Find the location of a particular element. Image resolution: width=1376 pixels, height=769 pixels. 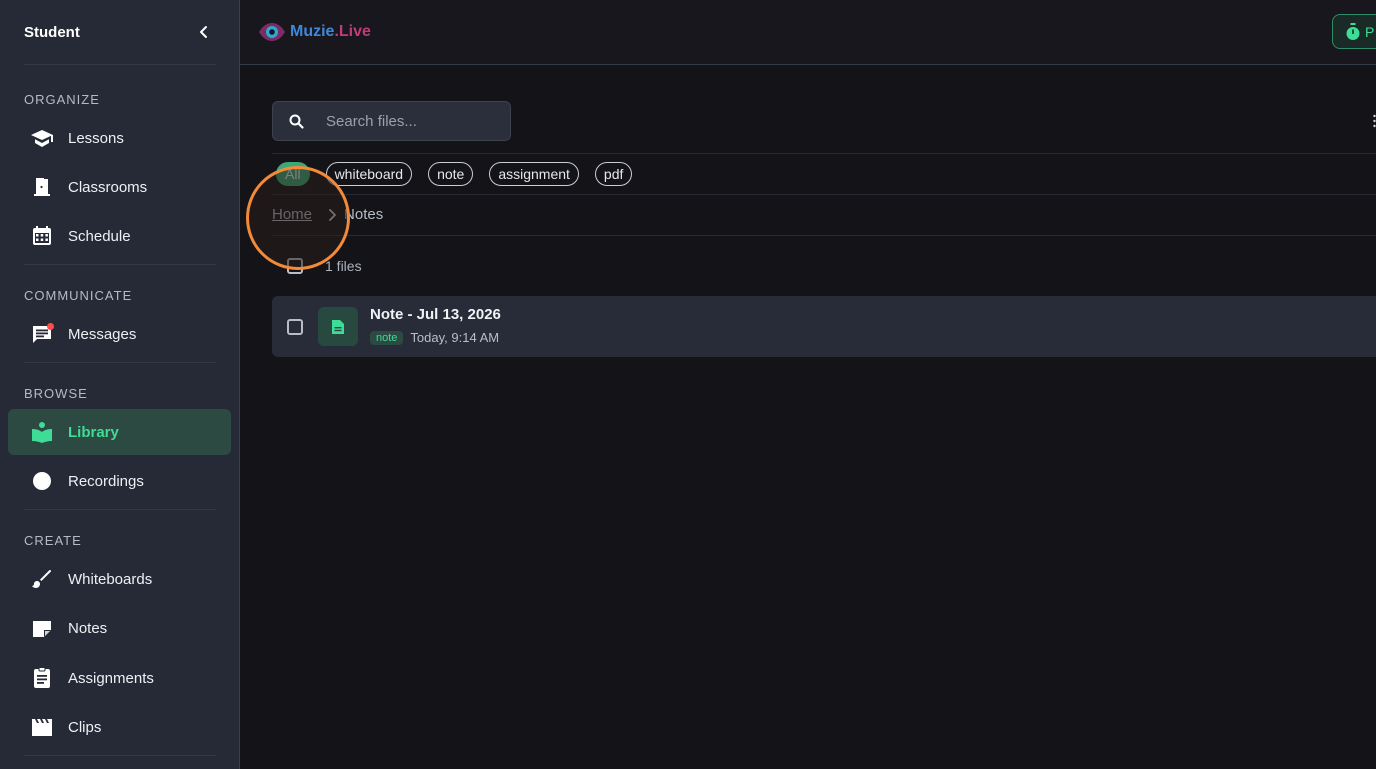

app-logo: Muzie.Live is located at coordinates (314, 32).